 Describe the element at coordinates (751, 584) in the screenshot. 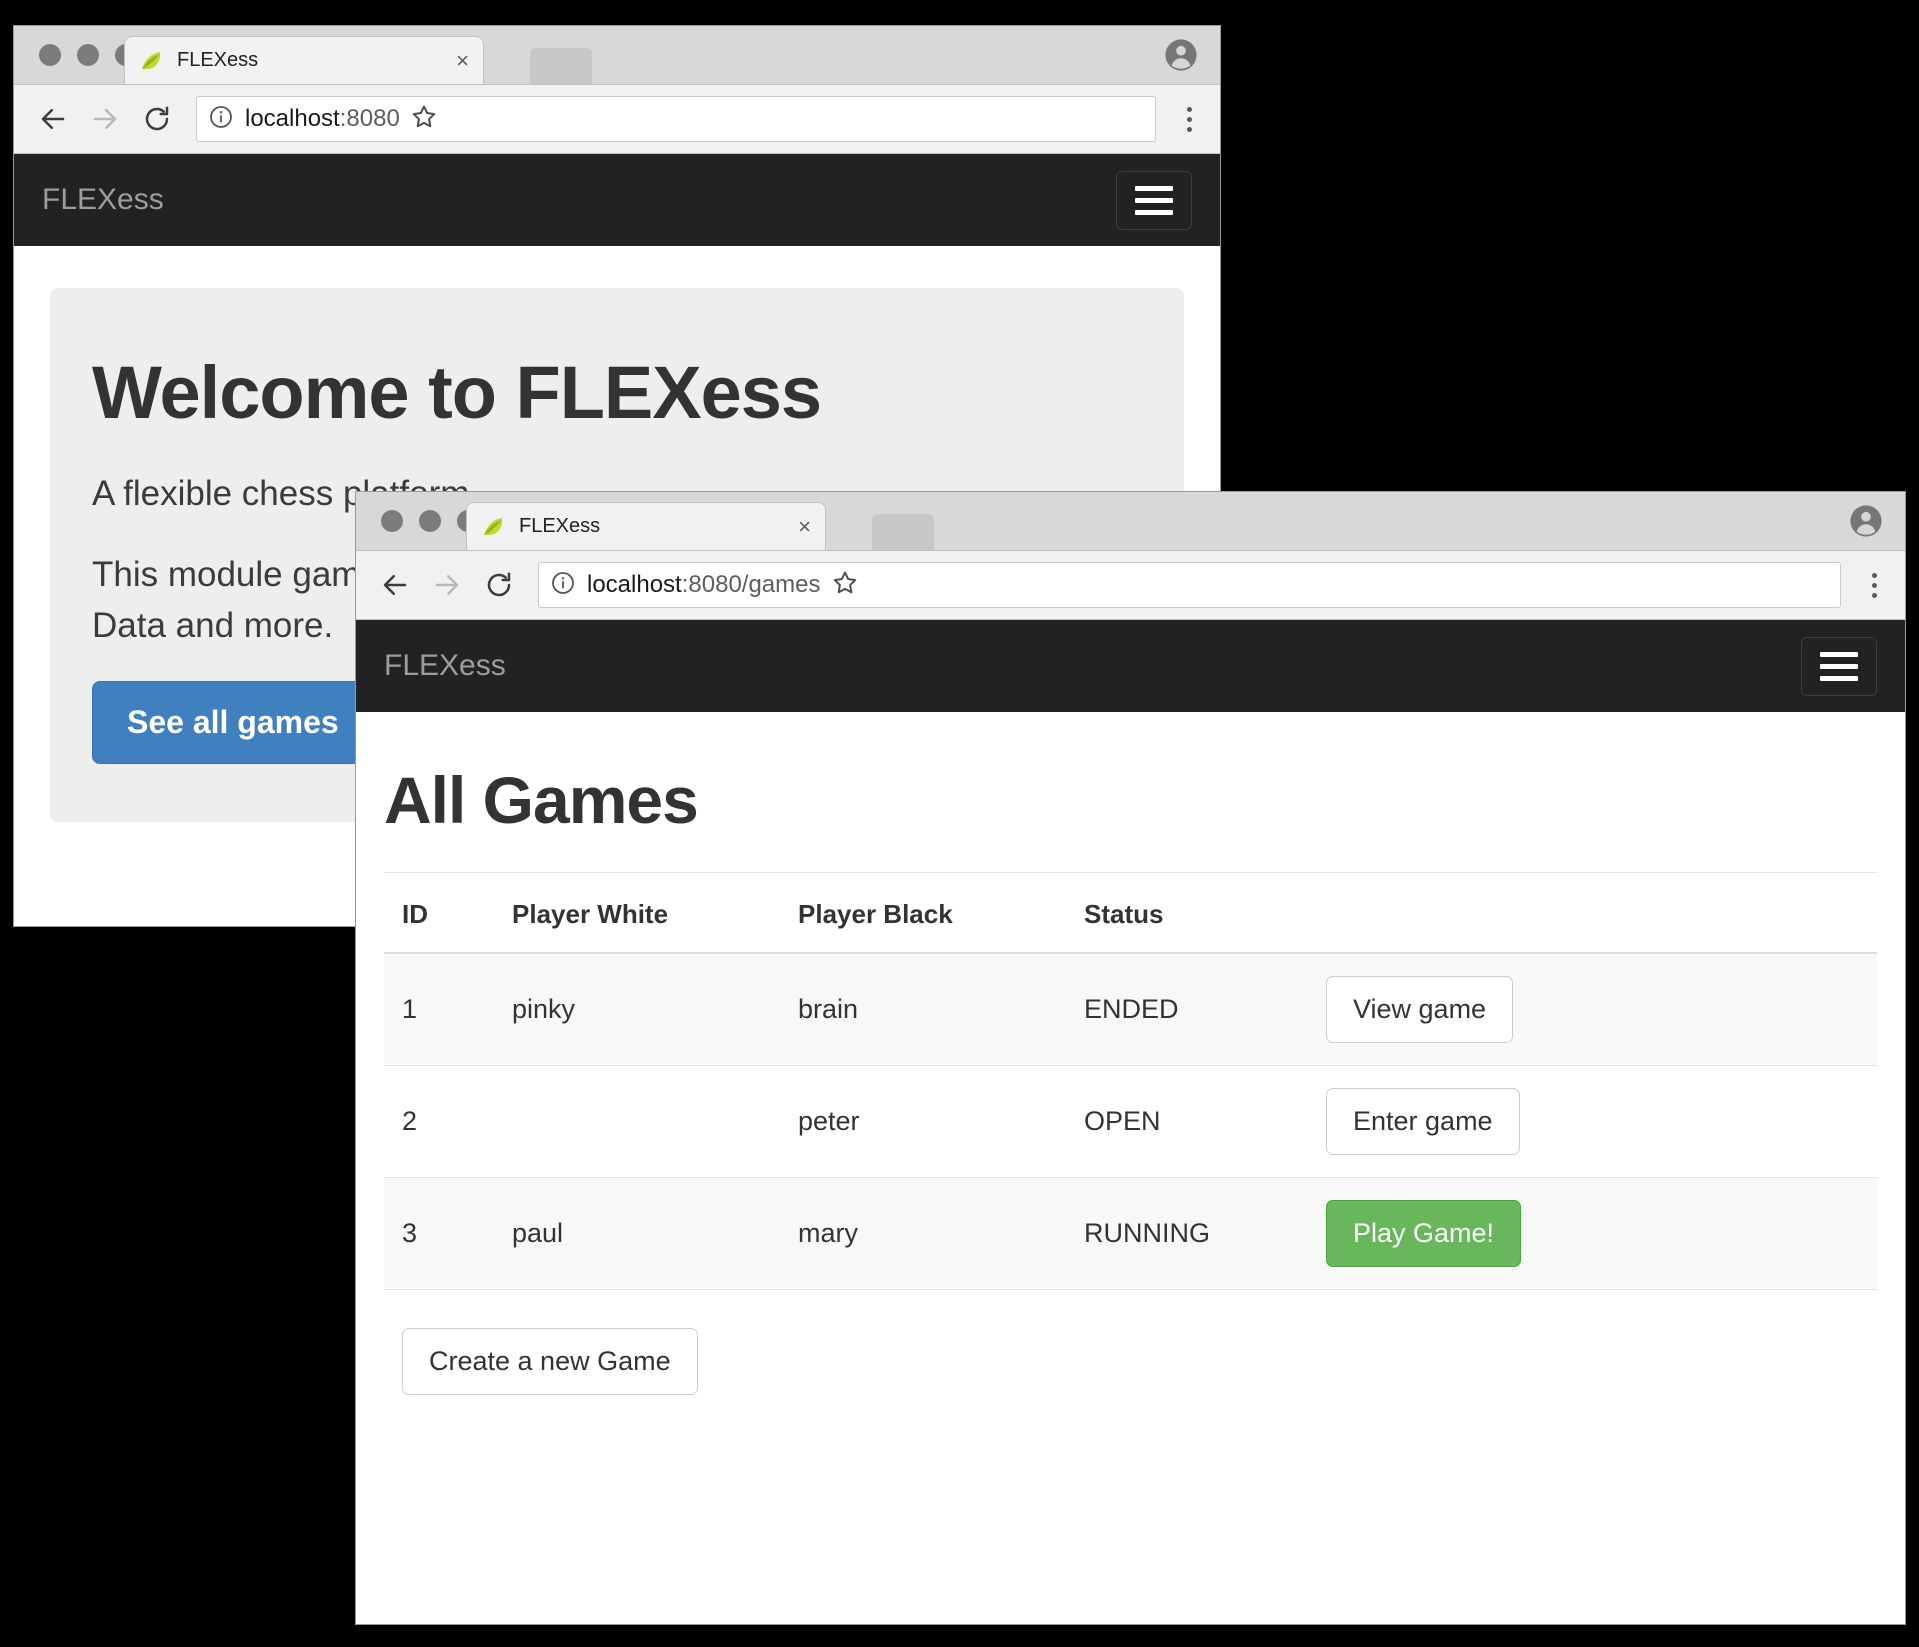

I see `url-path: :8080/games` at that location.